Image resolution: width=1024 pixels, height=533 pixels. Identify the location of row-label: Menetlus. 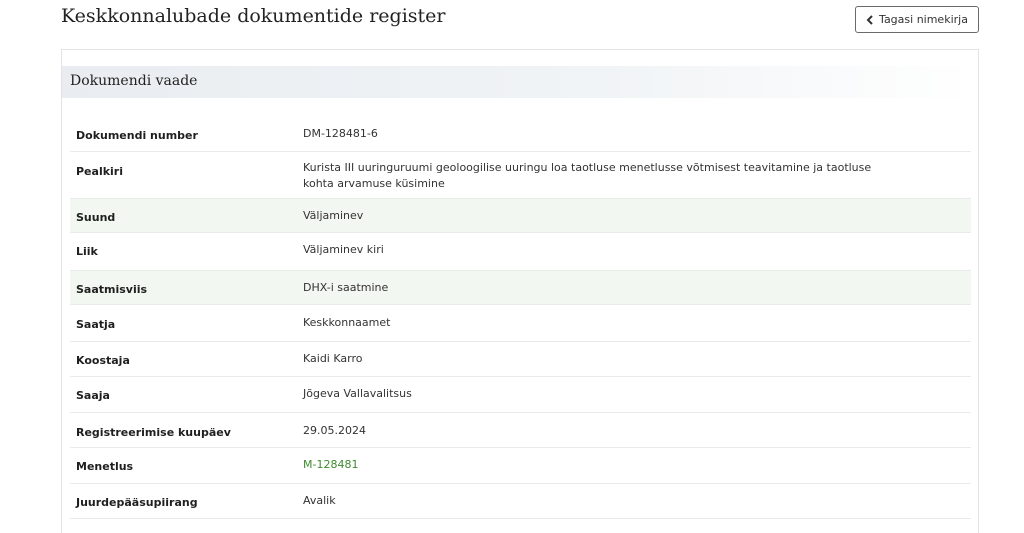
(105, 466).